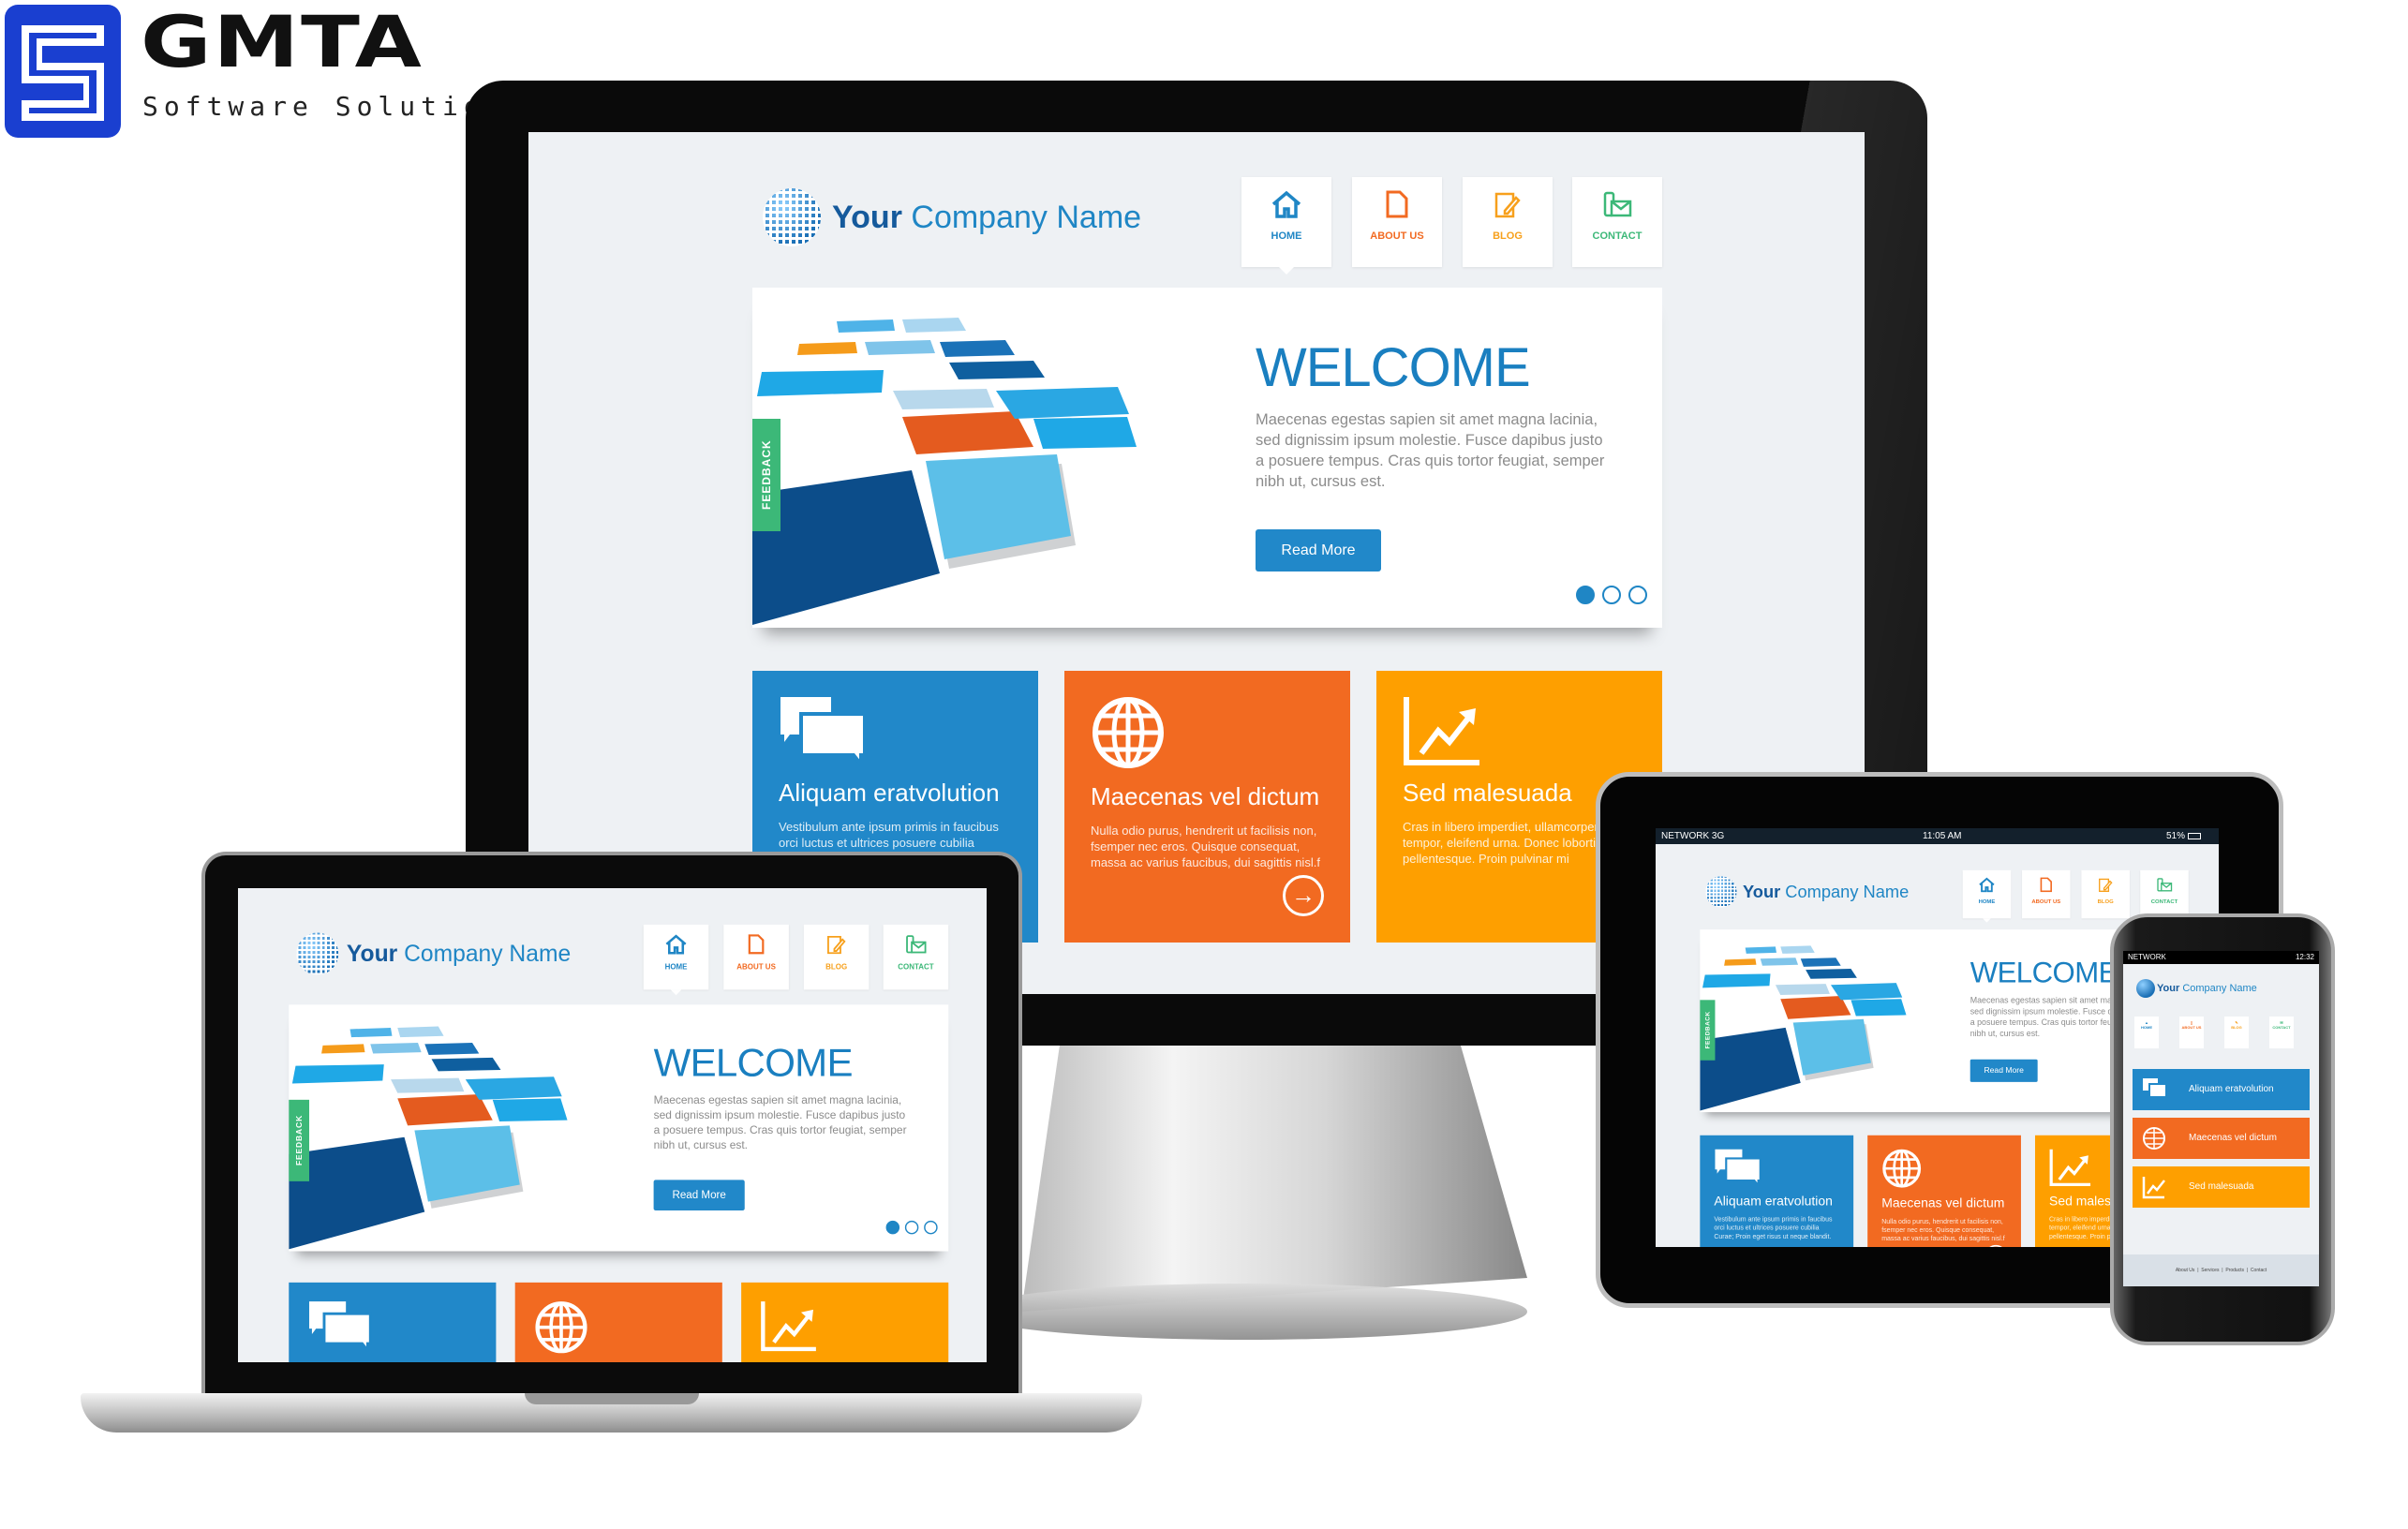 The image size is (2408, 1529). Describe the element at coordinates (2191, 1032) in the screenshot. I see `phone-nav-about: ▯ ABOUT US` at that location.